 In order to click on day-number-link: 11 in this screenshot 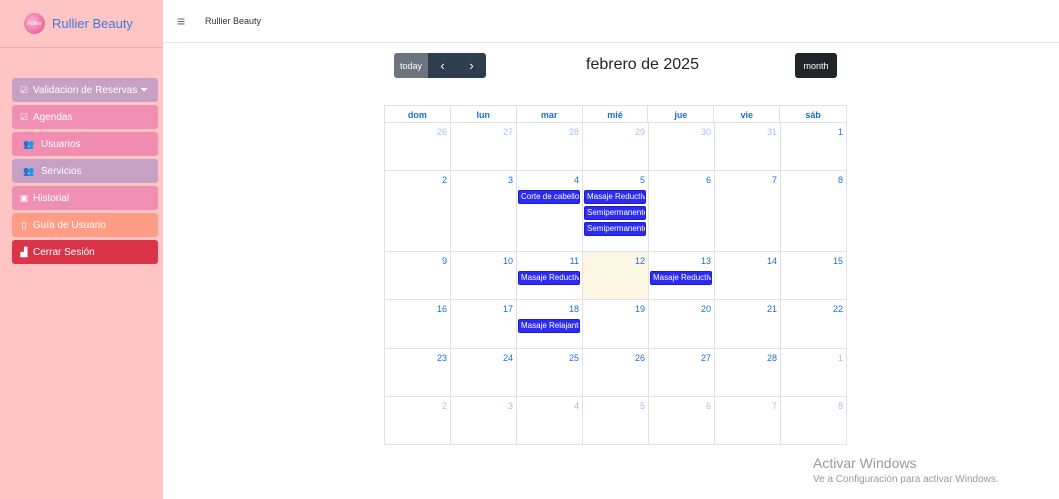, I will do `click(574, 261)`.